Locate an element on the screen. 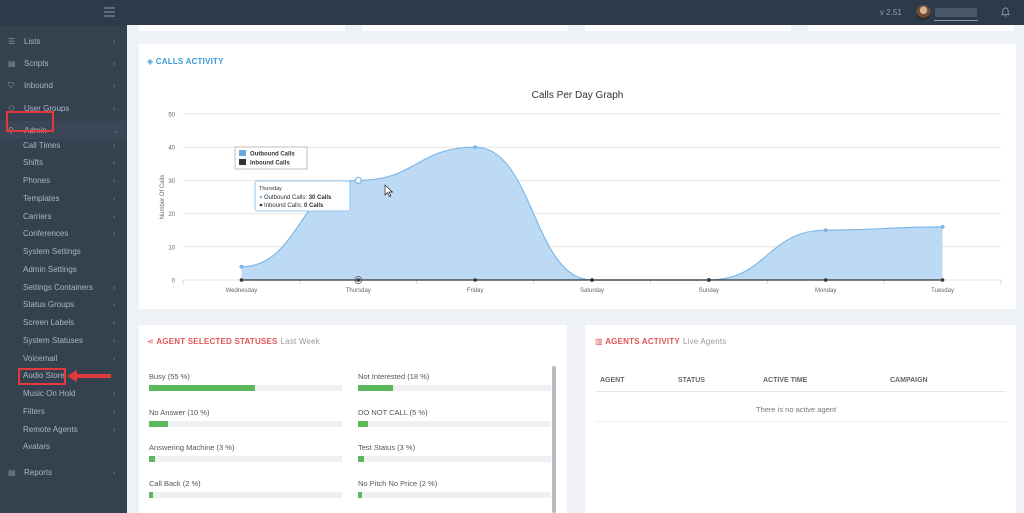 The height and width of the screenshot is (513, 1024). col-agent: AGENT is located at coordinates (612, 380).